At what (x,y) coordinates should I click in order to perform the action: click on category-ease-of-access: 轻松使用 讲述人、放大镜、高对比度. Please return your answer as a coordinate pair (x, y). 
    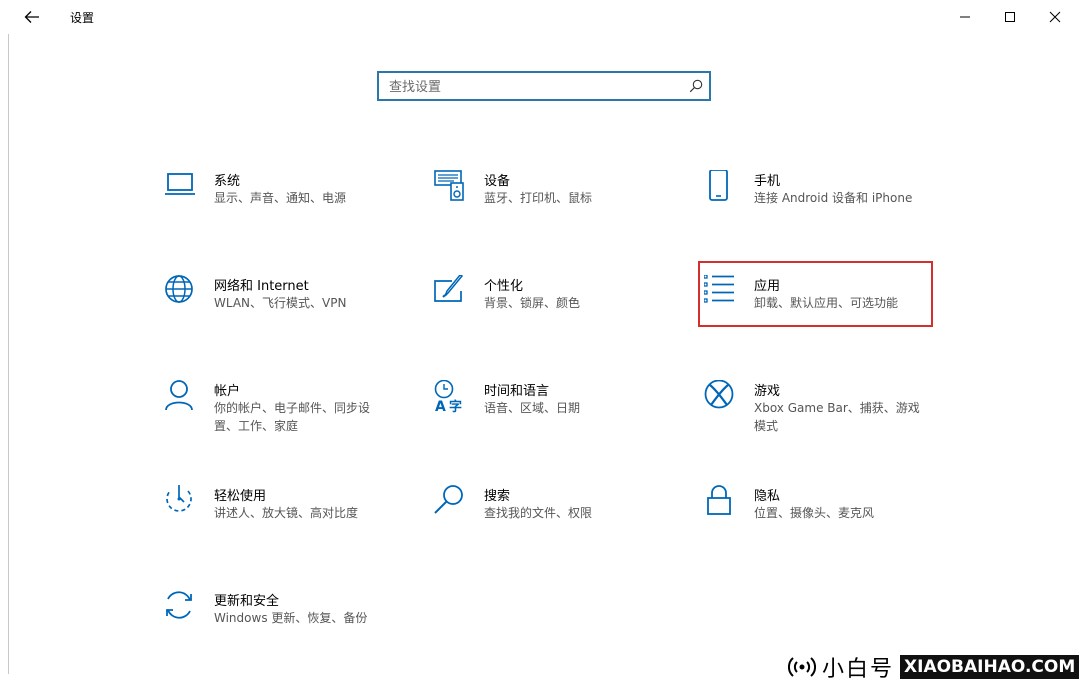
    Looking at the image, I should click on (284, 520).